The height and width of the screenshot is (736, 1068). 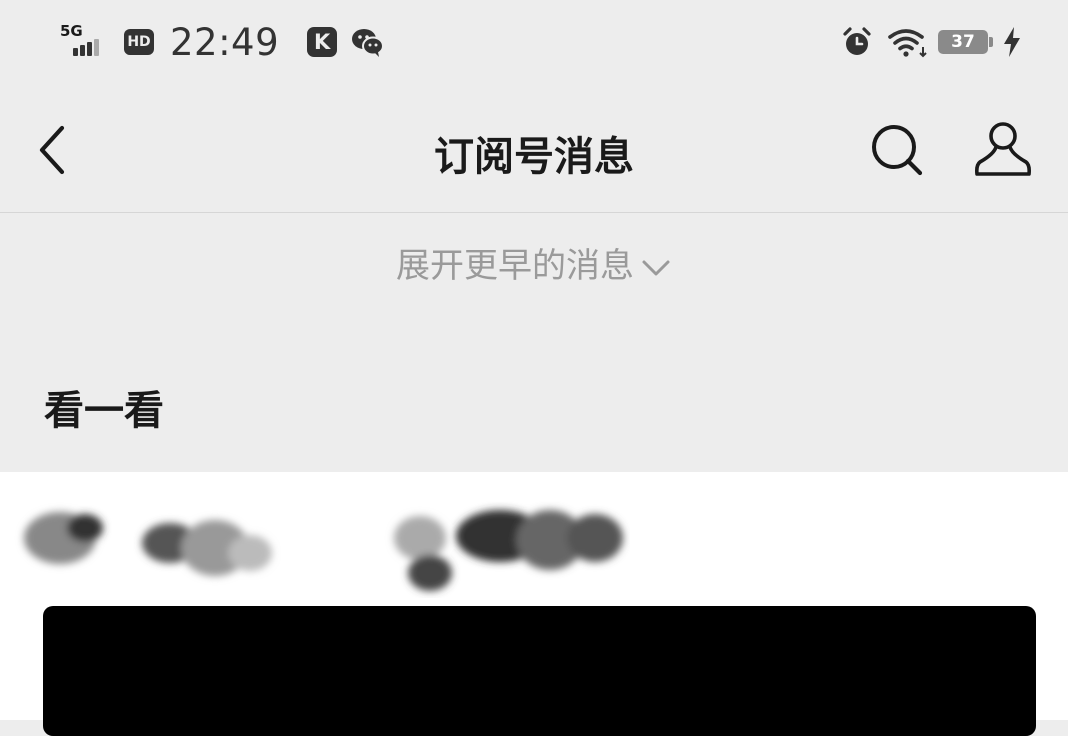 I want to click on wifi-icon, so click(x=907, y=43).